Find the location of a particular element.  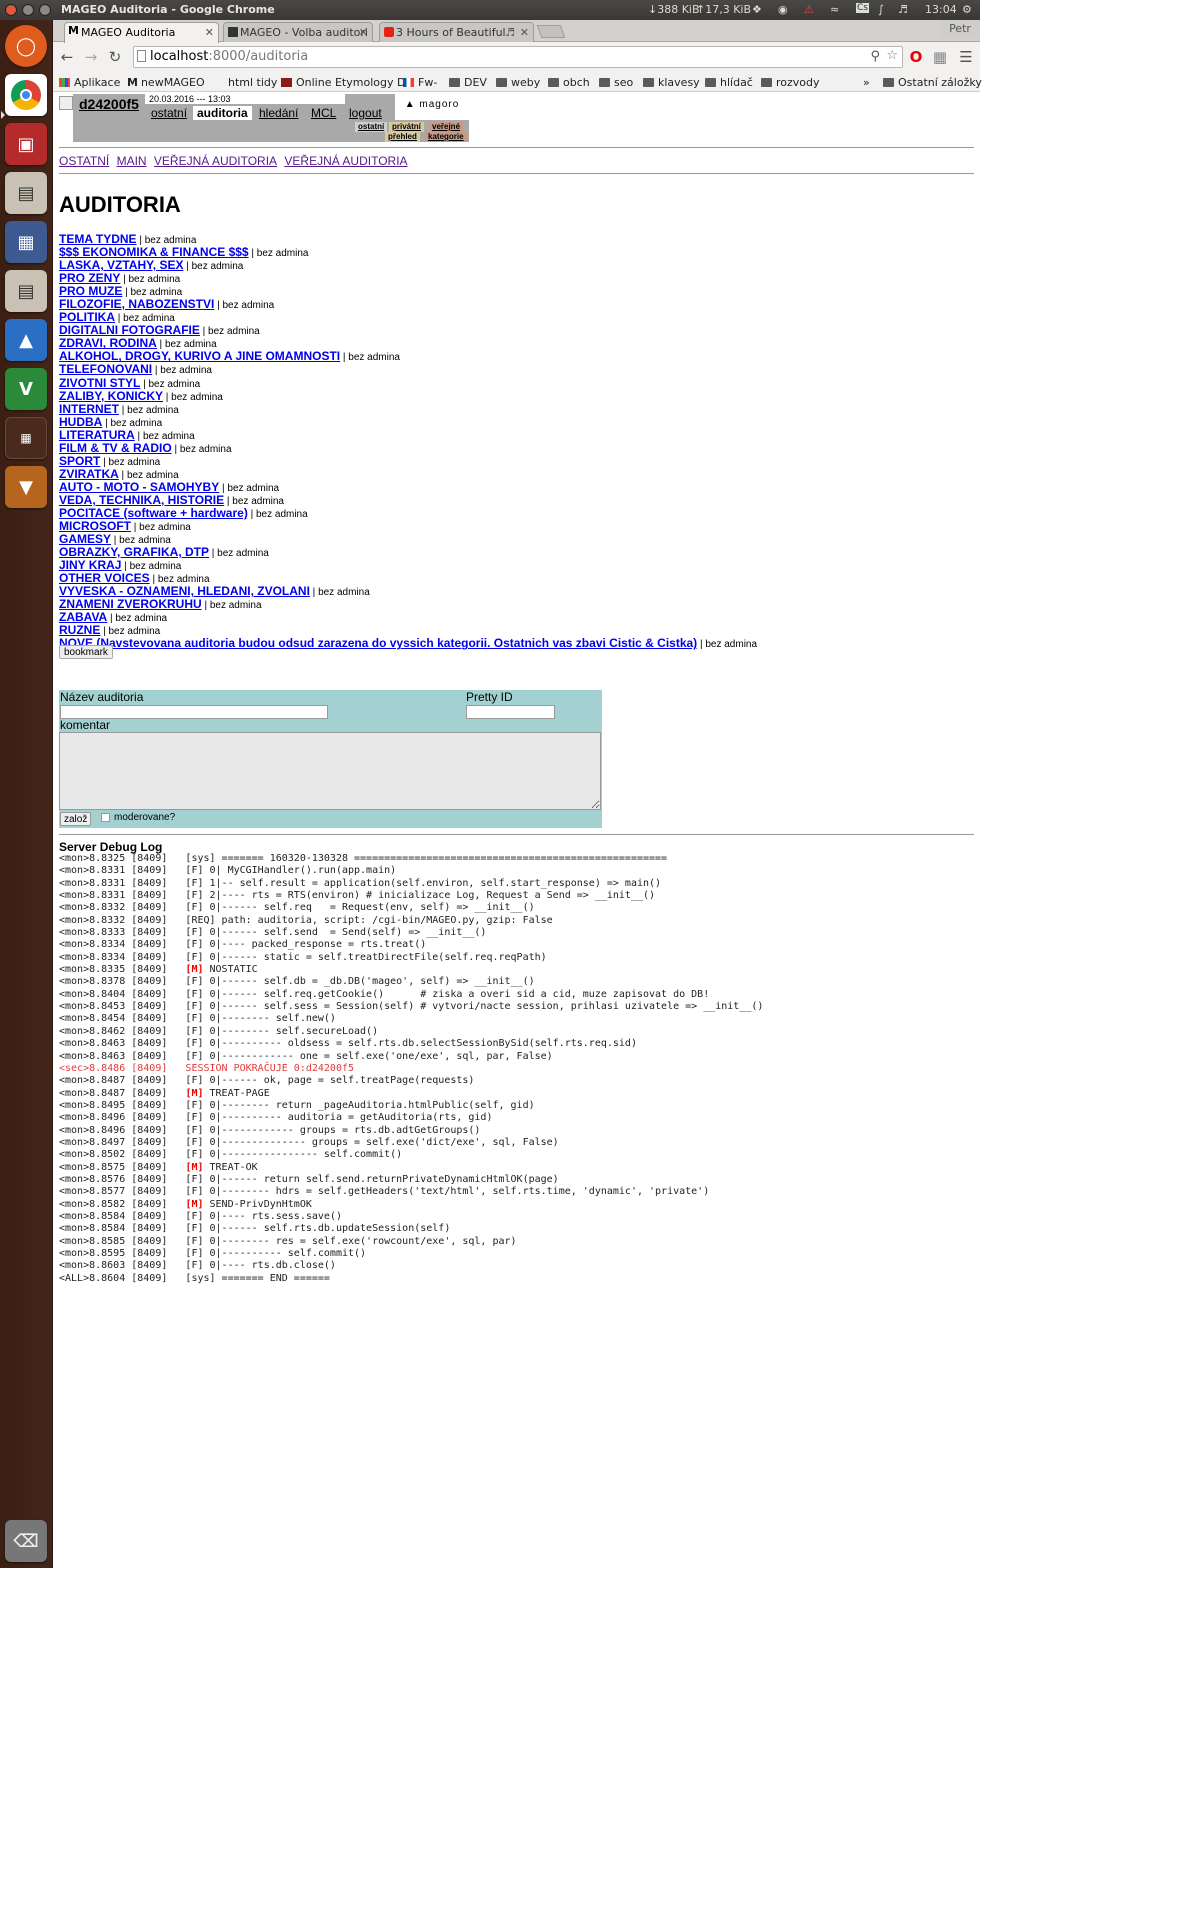

auditorium-link: FILM & TV & RADIO is located at coordinates (115, 448).